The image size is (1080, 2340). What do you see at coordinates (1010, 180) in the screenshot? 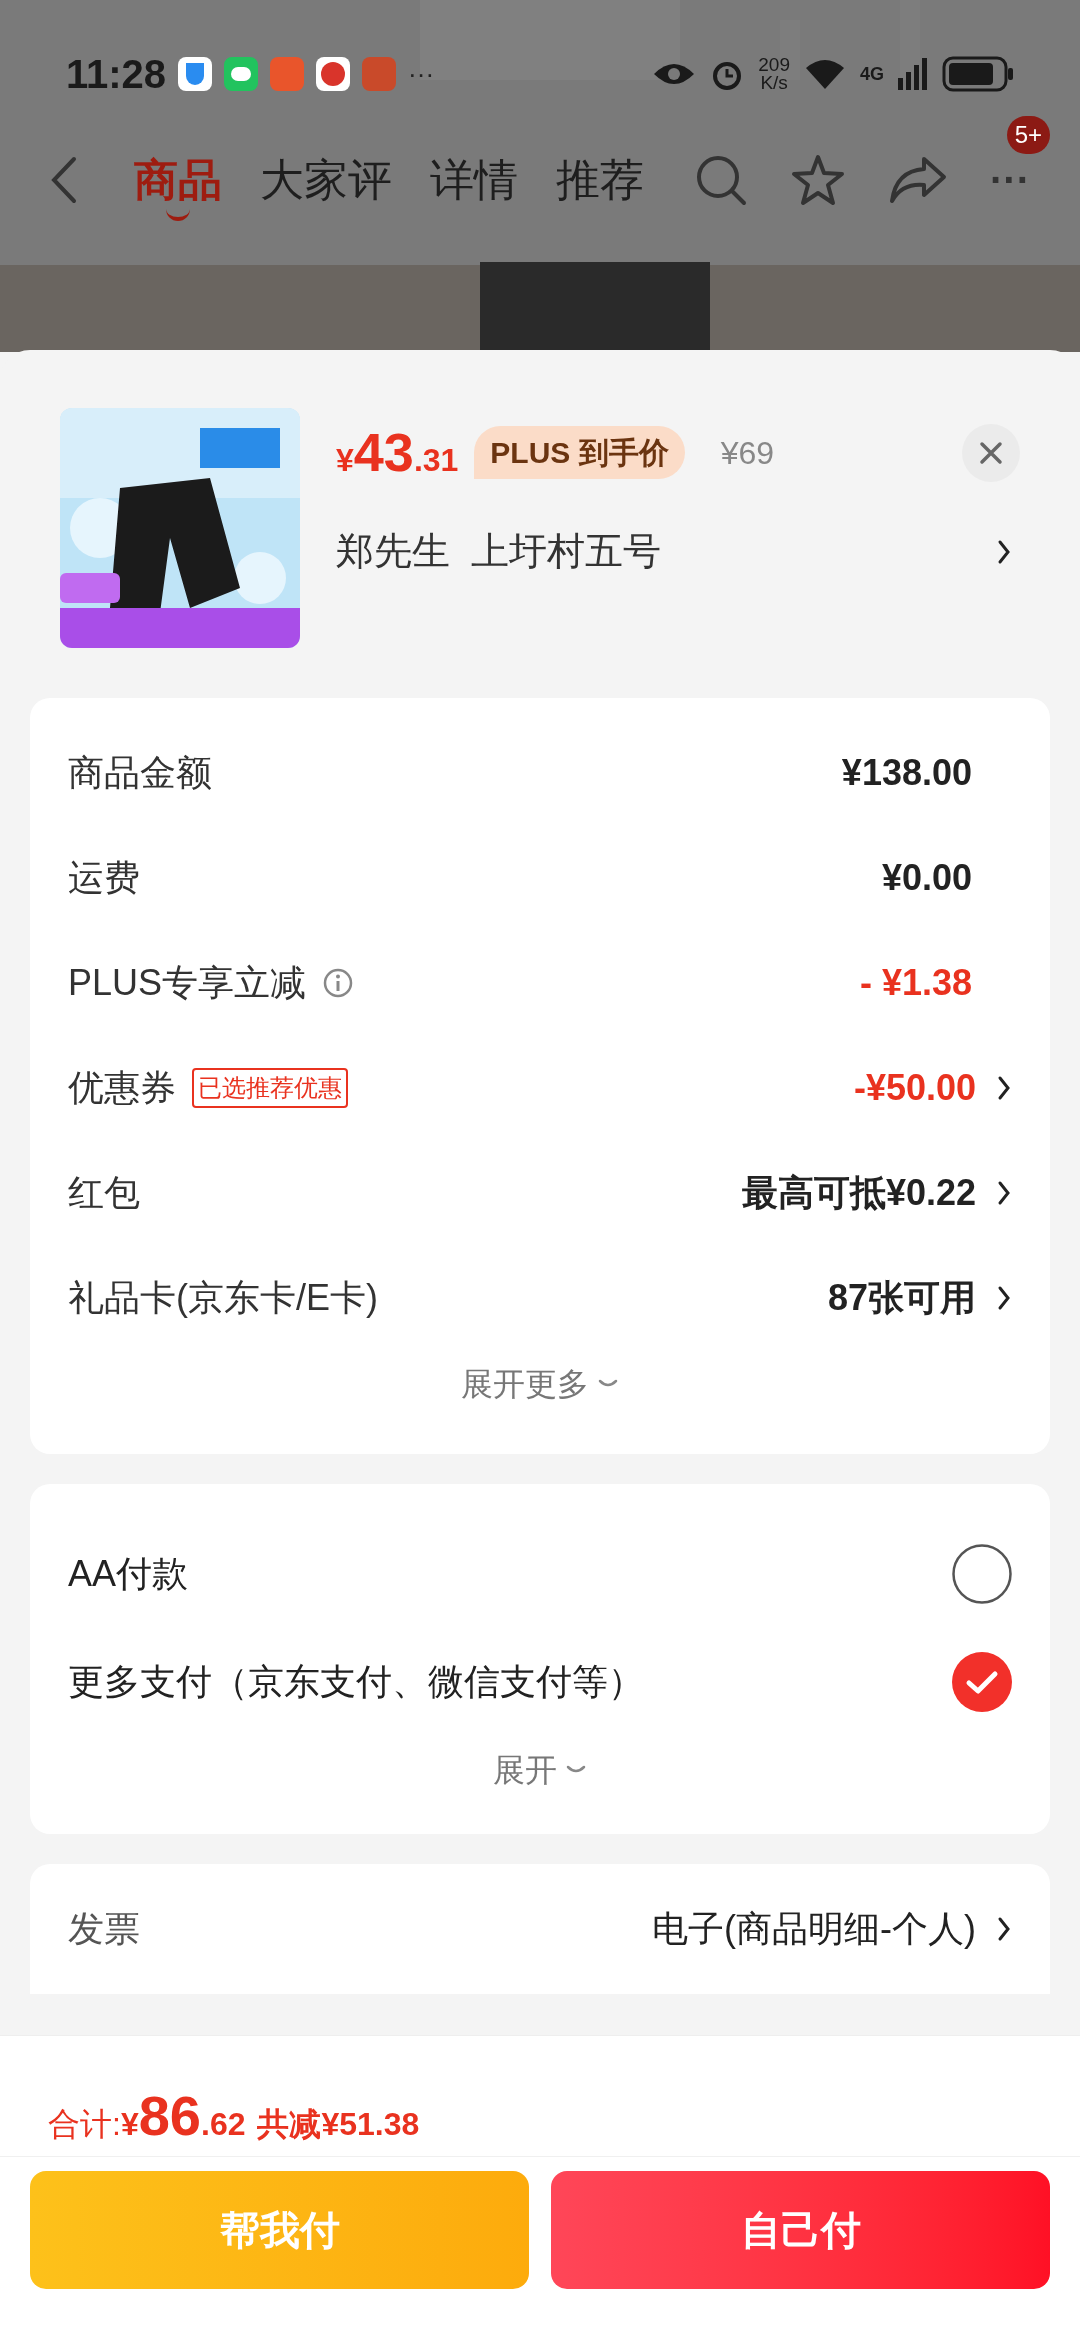
I see `more-menu: ···` at bounding box center [1010, 180].